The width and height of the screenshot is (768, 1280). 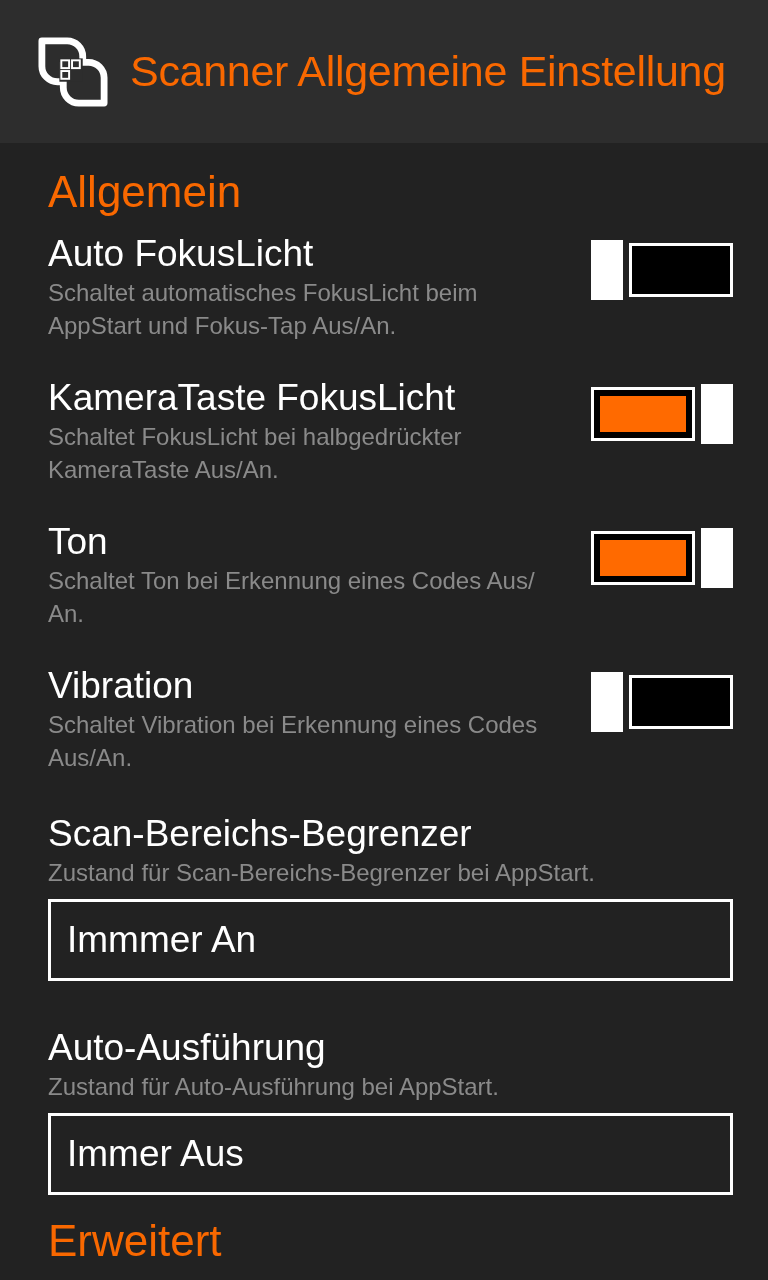 I want to click on setting-title: Scan-Bereichs-Begrenzer, so click(x=260, y=834).